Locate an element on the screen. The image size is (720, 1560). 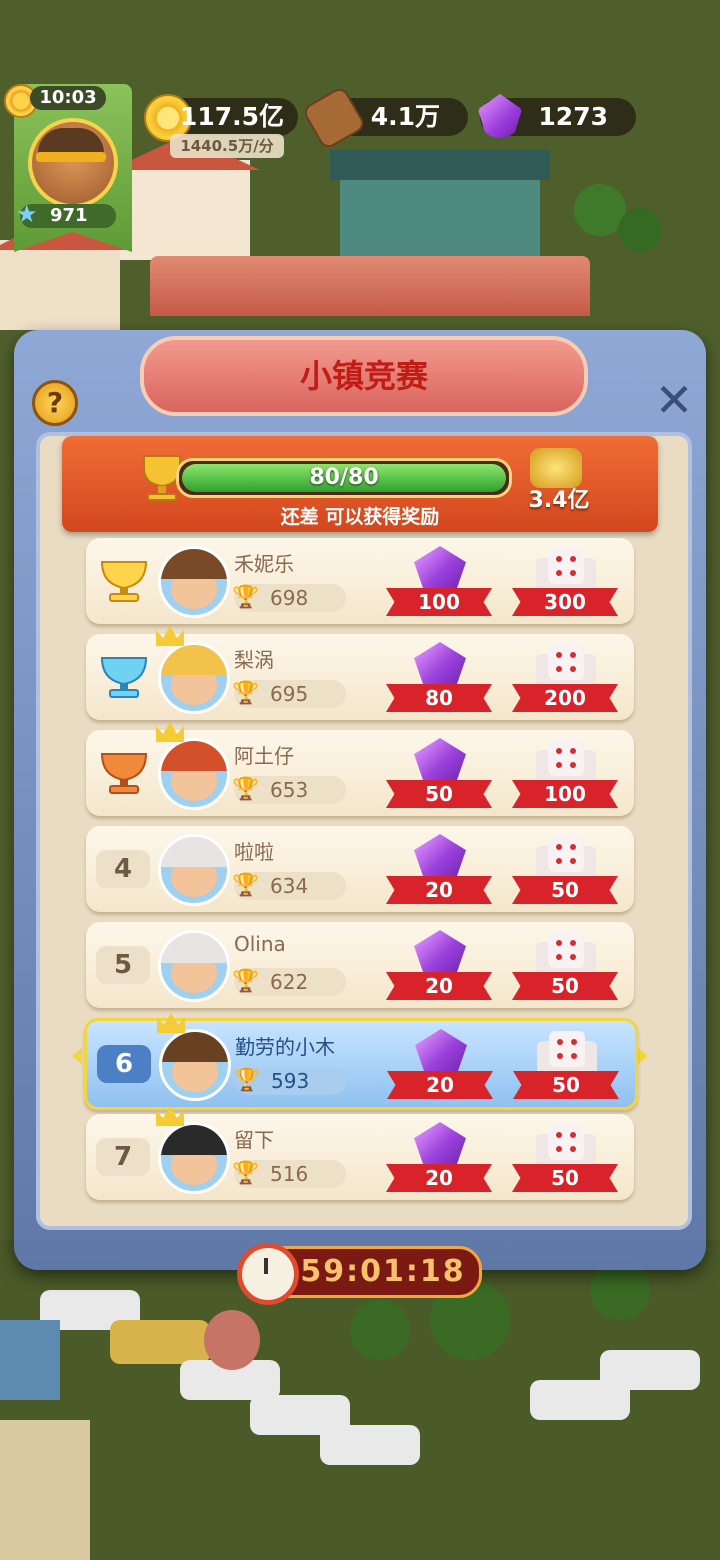
progress-subtitle: 还差 可以获得奖励 is located at coordinates (360, 517).